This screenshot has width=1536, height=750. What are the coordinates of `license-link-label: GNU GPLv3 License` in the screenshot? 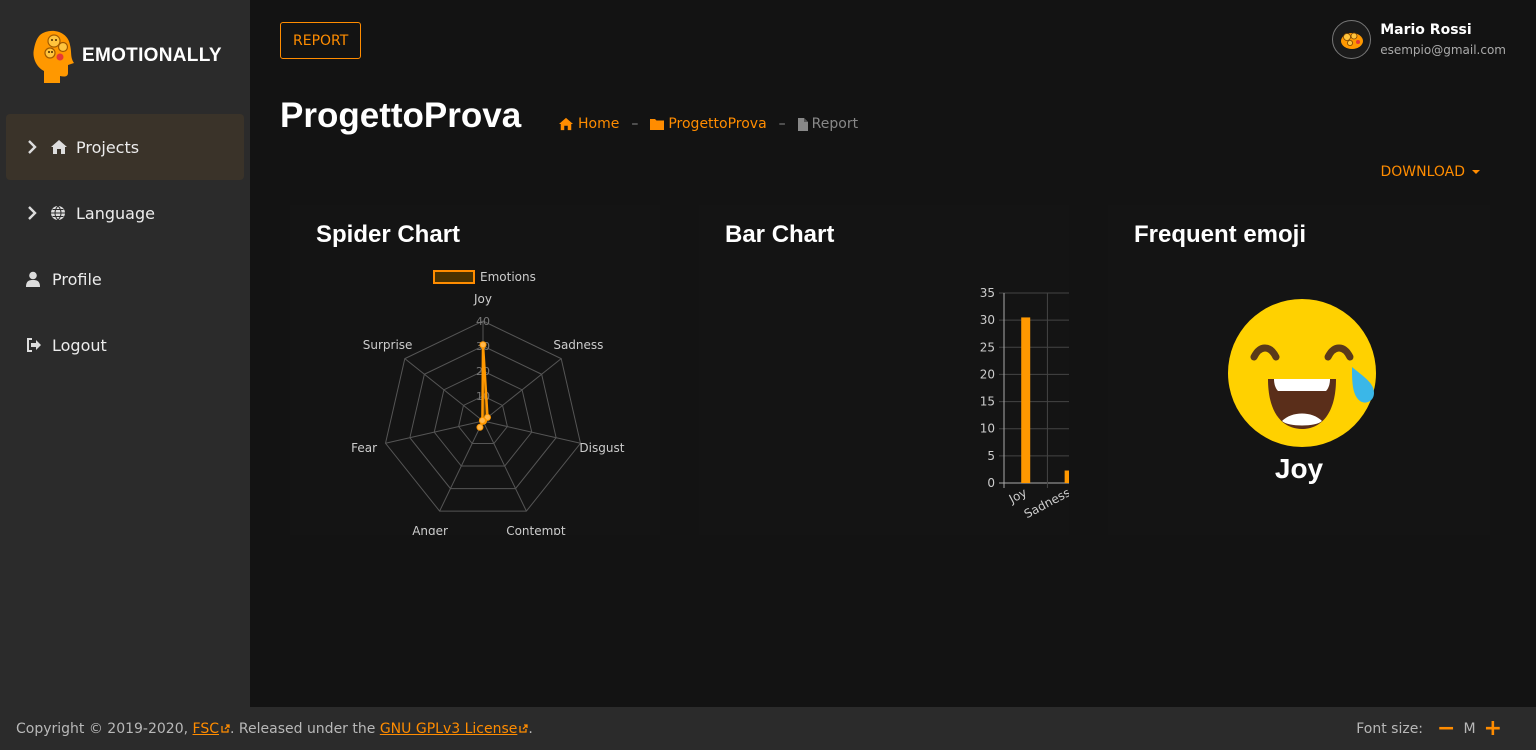 It's located at (448, 728).